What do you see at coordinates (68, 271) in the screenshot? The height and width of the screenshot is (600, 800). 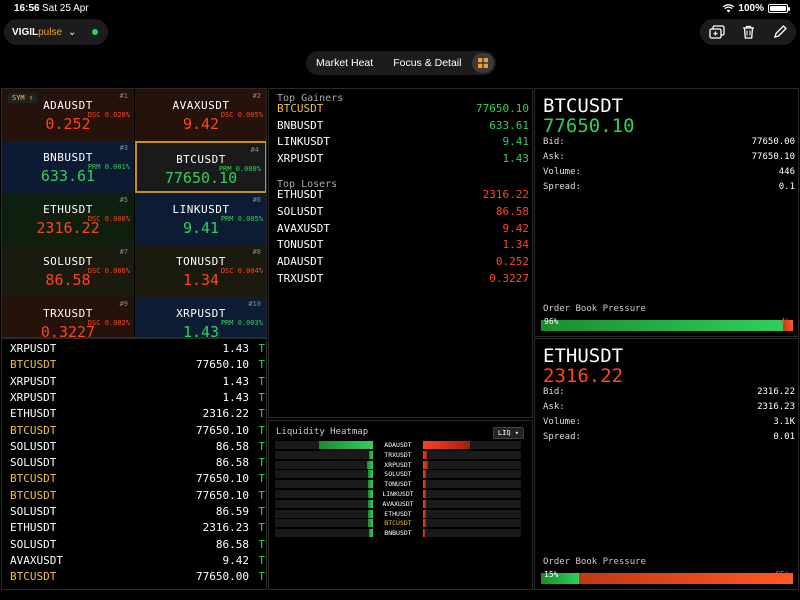 I see `heat-tile: #7 SOLUSDT DSC 0.006% 86.58` at bounding box center [68, 271].